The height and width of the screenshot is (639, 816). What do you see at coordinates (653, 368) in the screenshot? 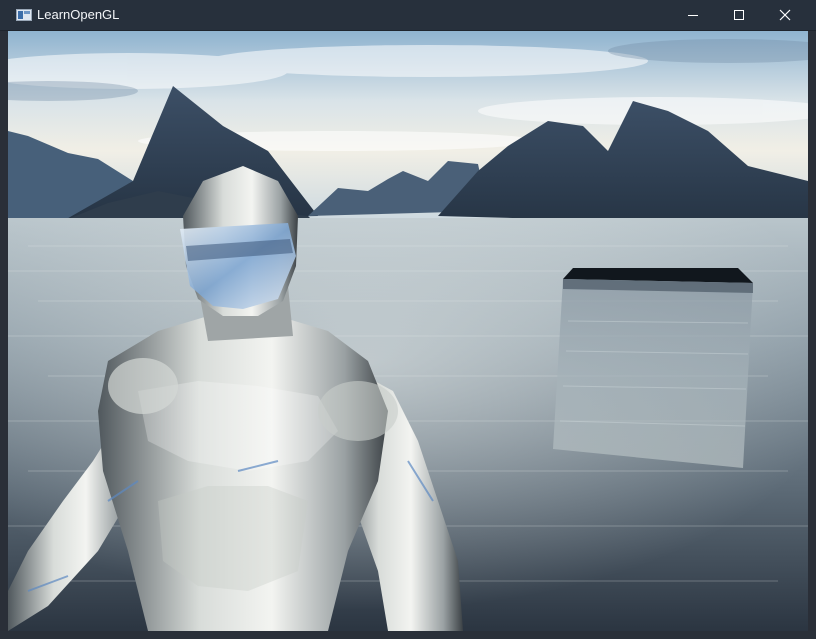
I see `glass-cube` at bounding box center [653, 368].